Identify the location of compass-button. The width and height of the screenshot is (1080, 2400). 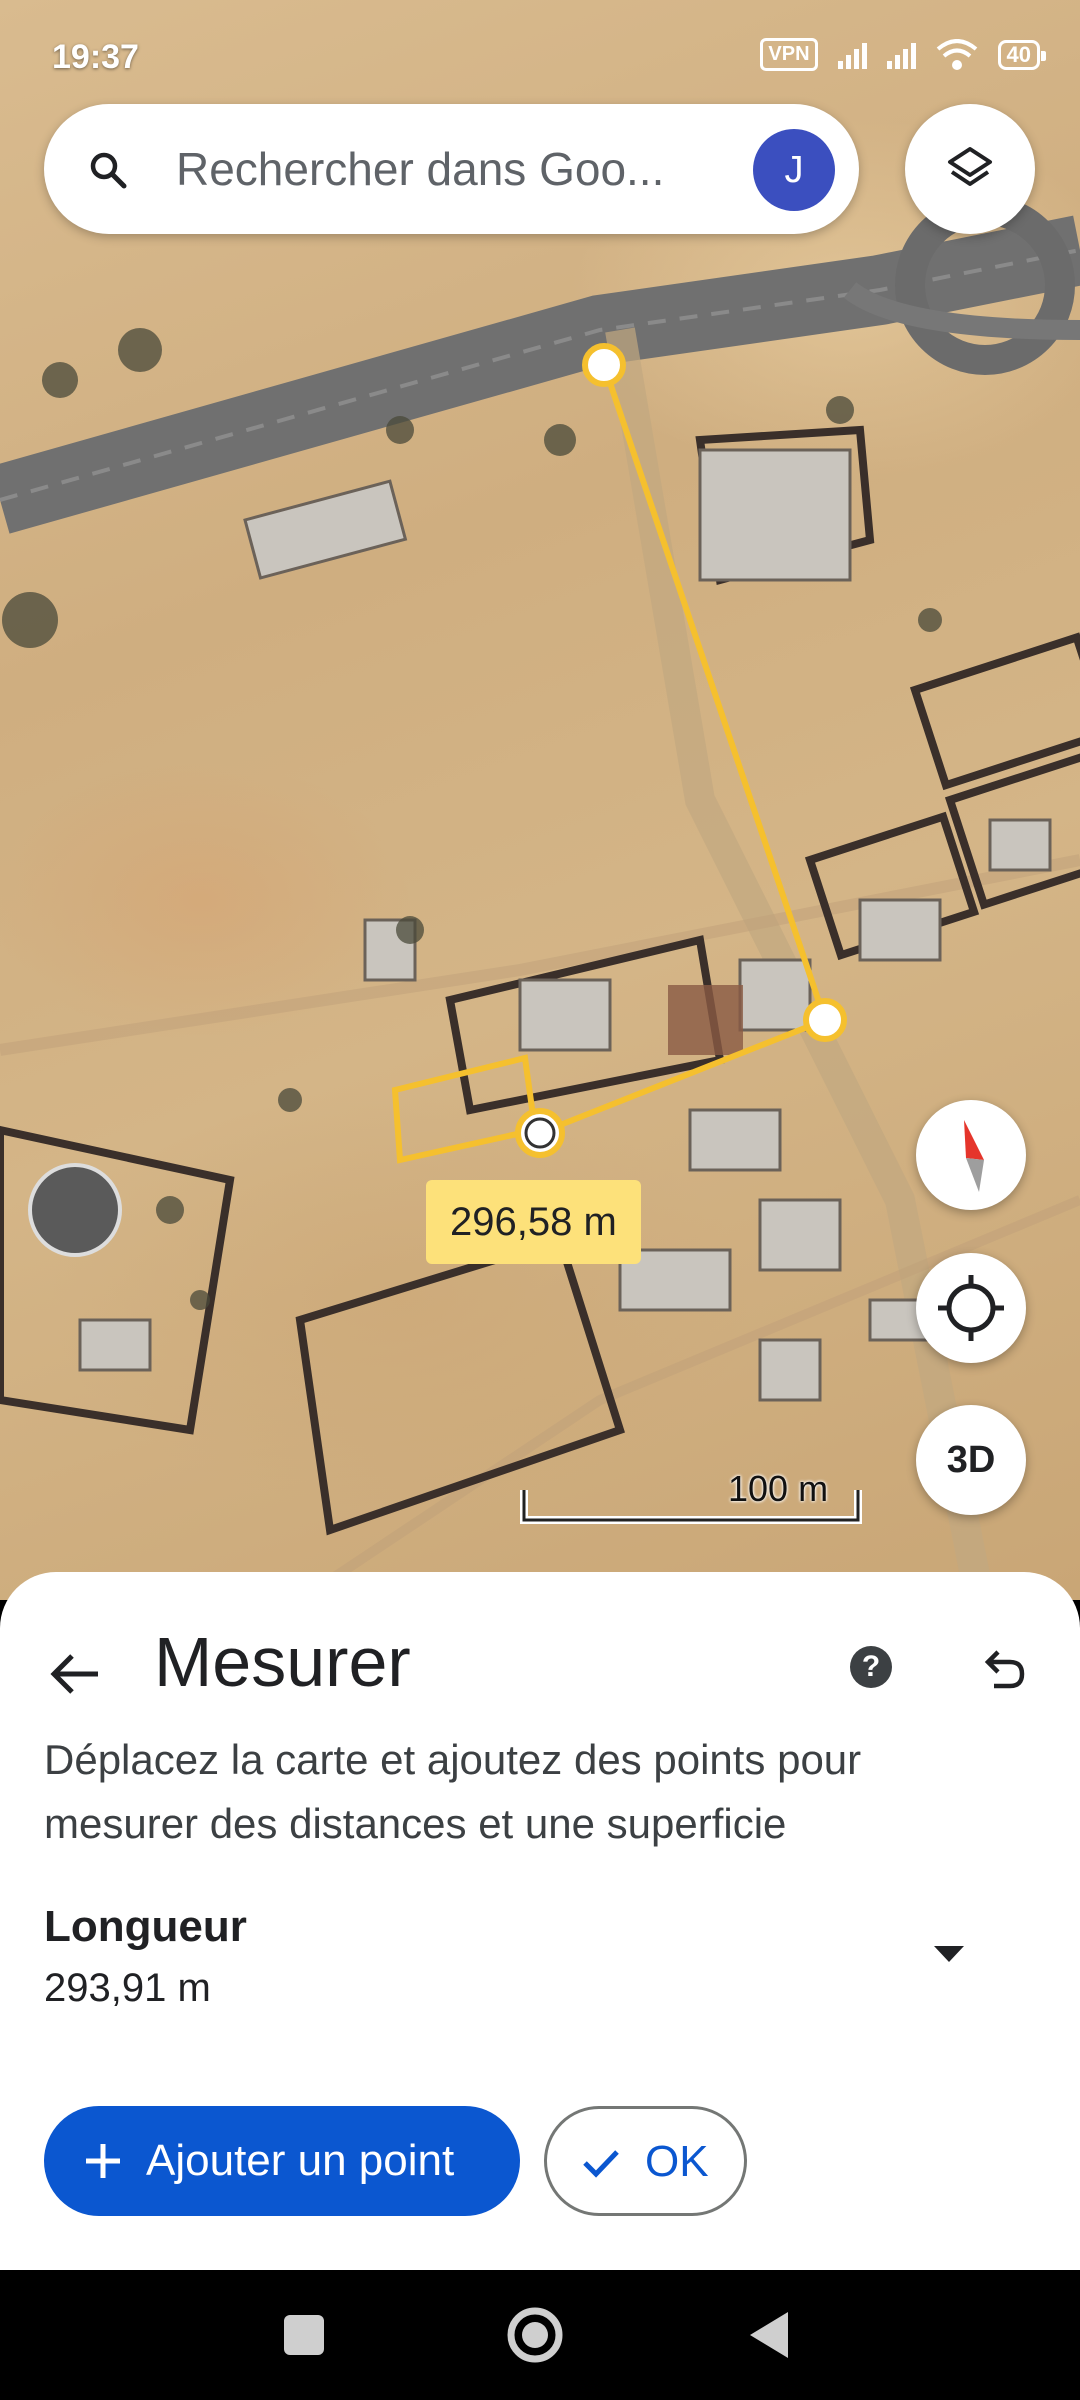
(971, 1155).